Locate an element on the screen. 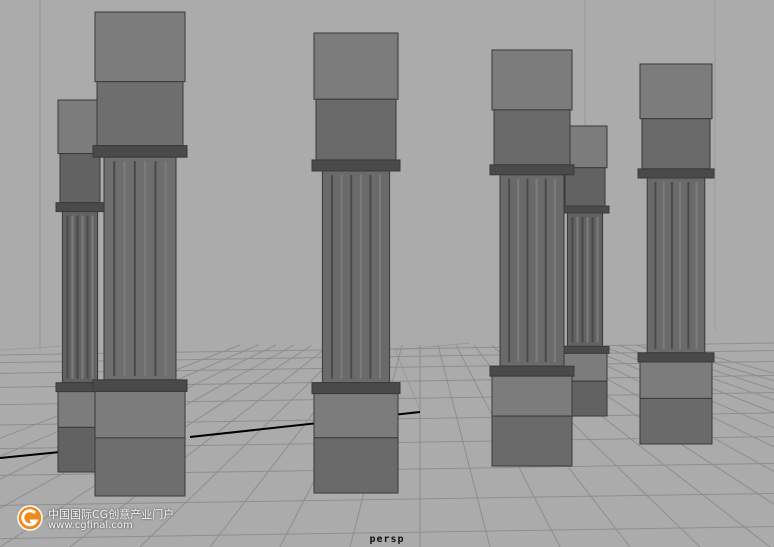 The image size is (774, 547). watermark: 中国国际CG创意产业门户 www.cgfinal.com is located at coordinates (101, 519).